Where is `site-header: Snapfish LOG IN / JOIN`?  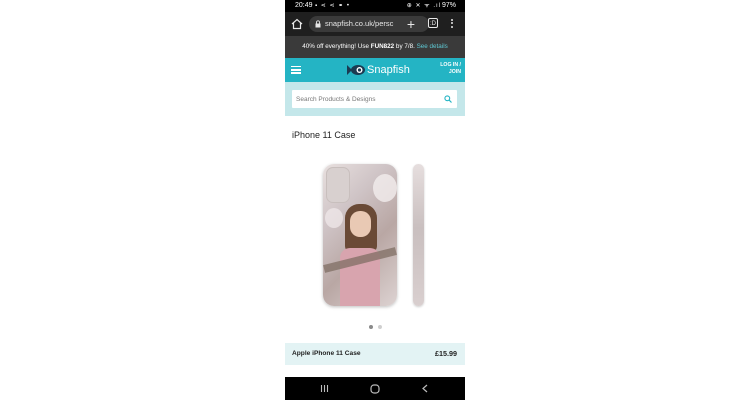
site-header: Snapfish LOG IN / JOIN is located at coordinates (375, 70).